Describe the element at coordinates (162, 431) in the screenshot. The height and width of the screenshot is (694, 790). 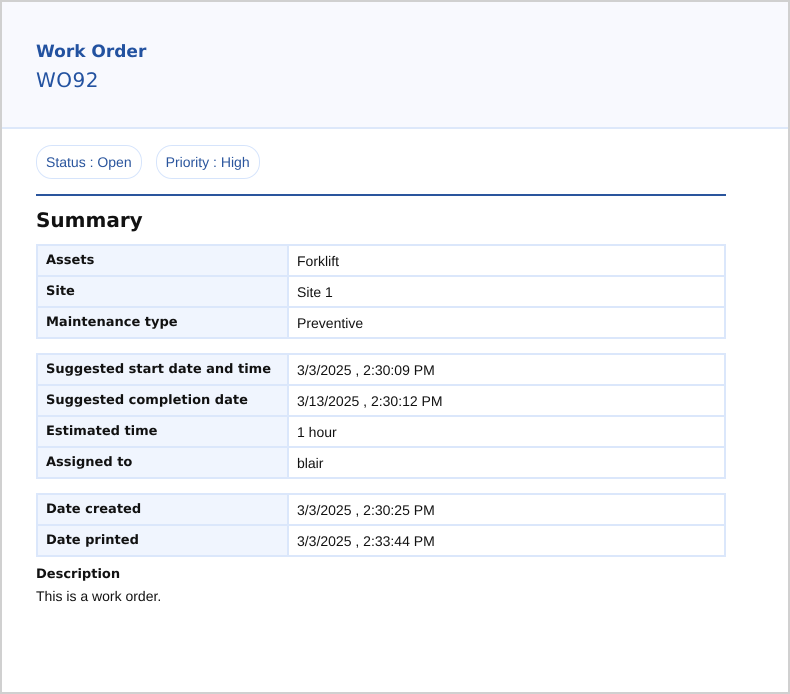
I see `field-label: Estimated time` at that location.